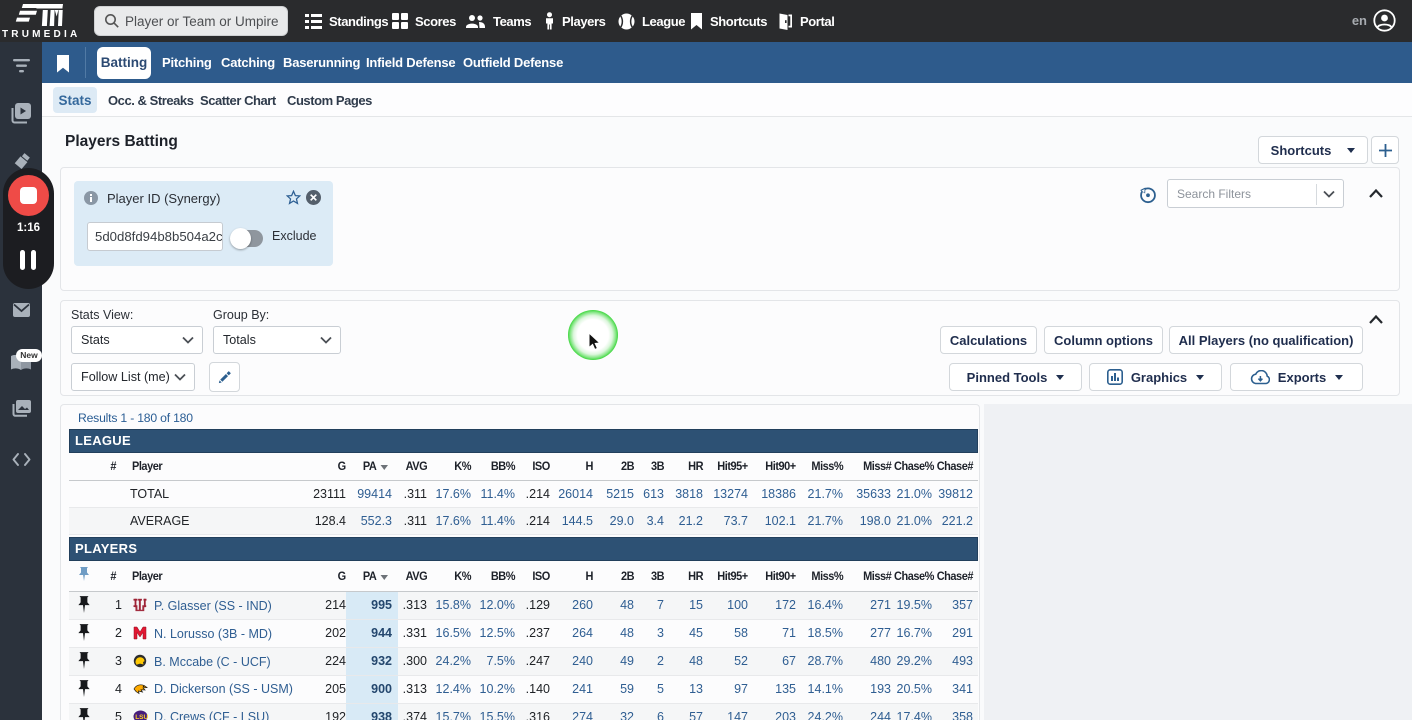 The height and width of the screenshot is (720, 1412). I want to click on svg-text: LSU, so click(141, 717).